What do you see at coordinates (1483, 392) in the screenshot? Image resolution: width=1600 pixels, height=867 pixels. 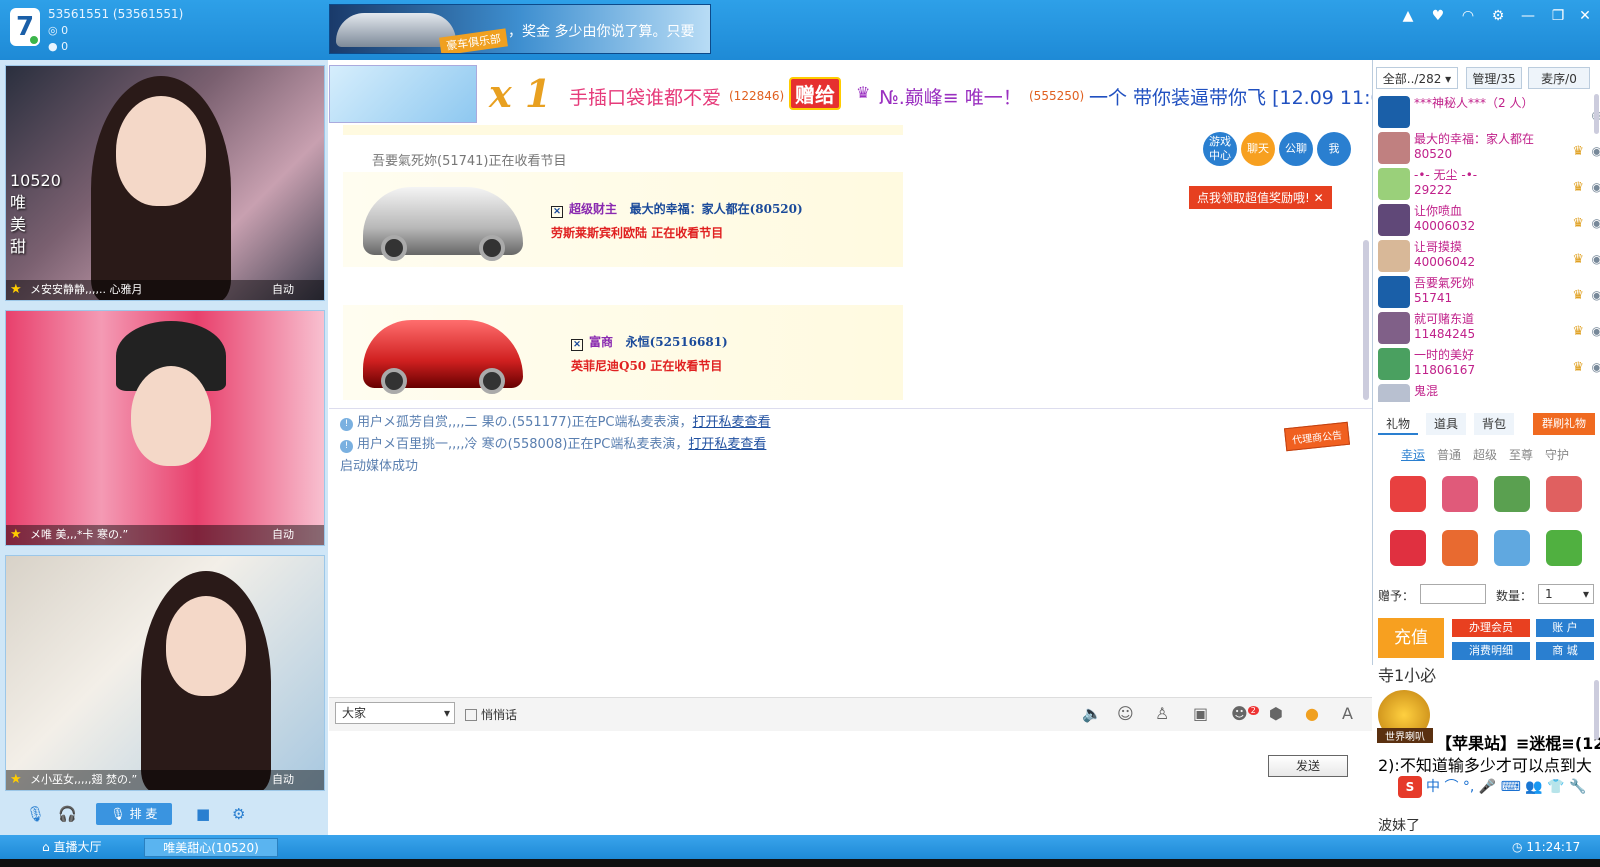 I see `user-list-item: 鬼混` at bounding box center [1483, 392].